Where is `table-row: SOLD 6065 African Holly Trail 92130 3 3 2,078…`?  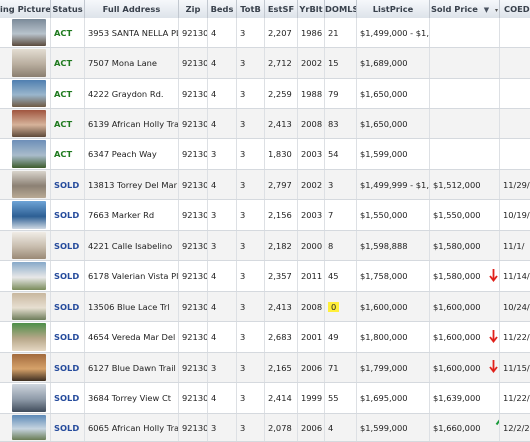
table-row: SOLD 6065 African Holly Trail 92130 3 3 2,078… is located at coordinates (265, 428).